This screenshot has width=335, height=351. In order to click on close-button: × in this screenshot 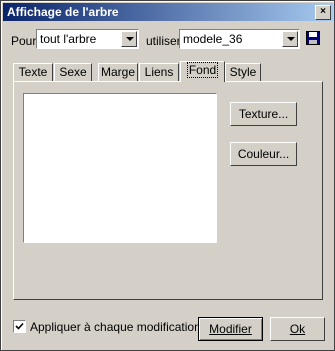, I will do `click(323, 12)`.